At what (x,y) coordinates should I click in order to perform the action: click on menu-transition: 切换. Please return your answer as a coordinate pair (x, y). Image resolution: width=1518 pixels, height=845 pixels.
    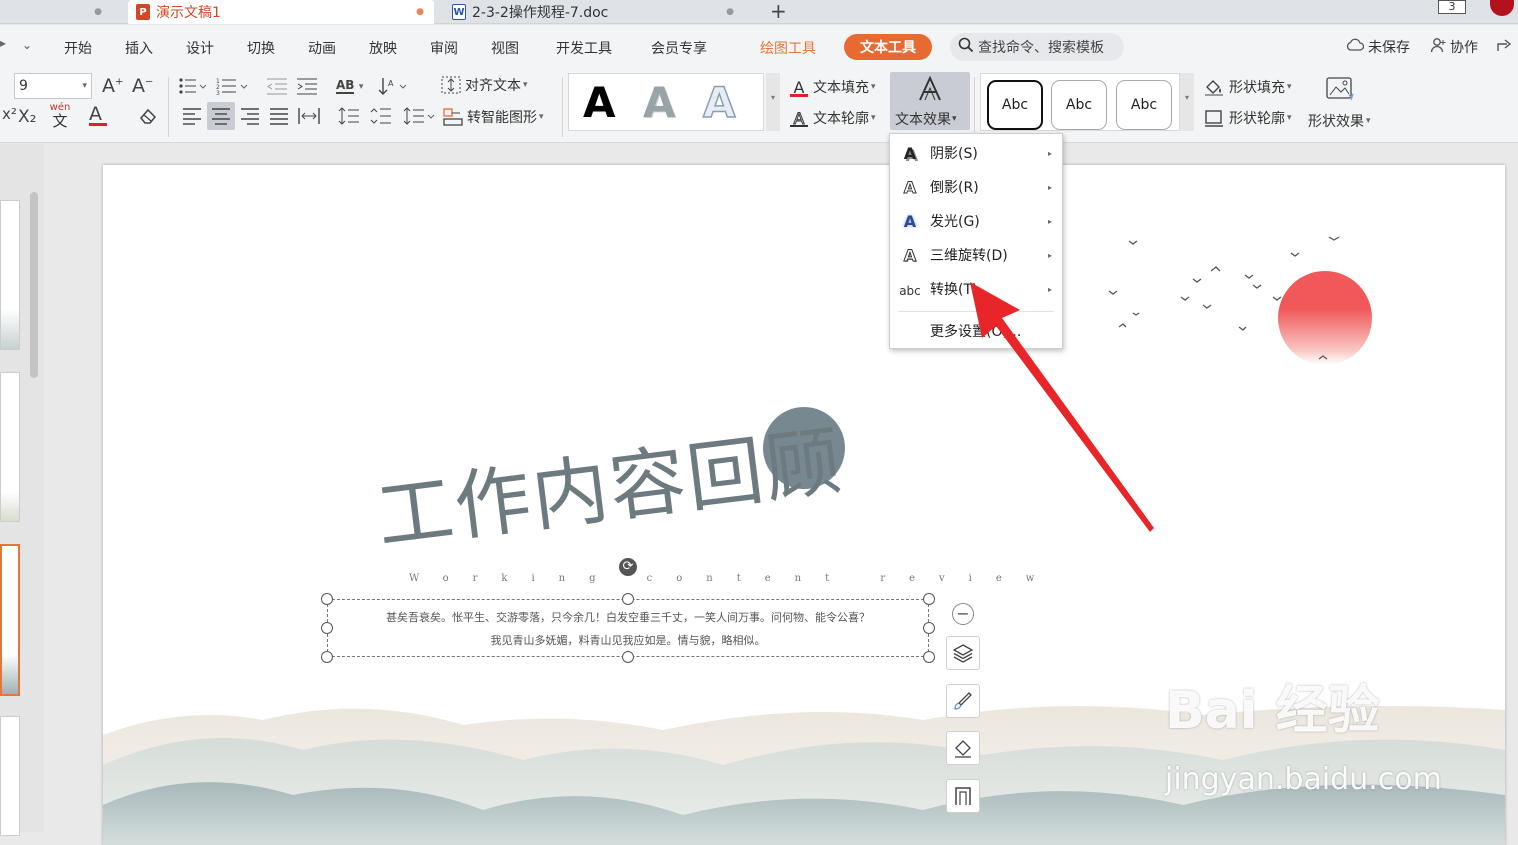
    Looking at the image, I should click on (261, 48).